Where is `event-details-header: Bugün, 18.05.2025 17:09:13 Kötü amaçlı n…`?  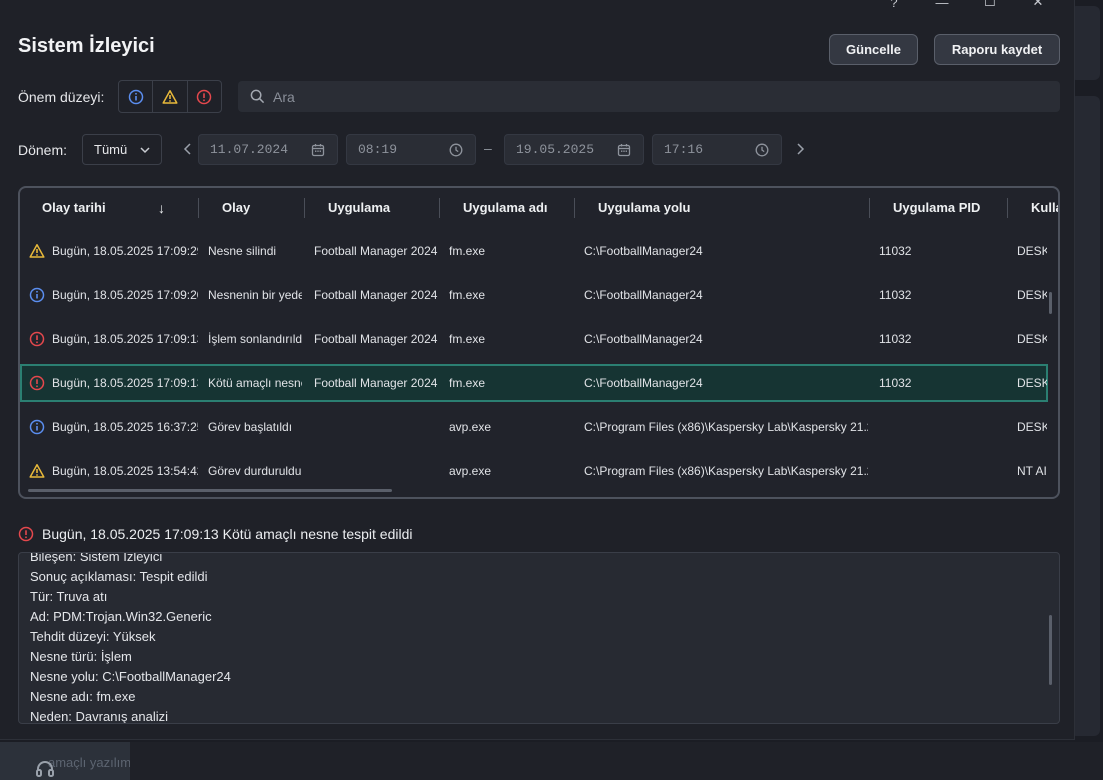 event-details-header: Bugün, 18.05.2025 17:09:13 Kötü amaçlı n… is located at coordinates (215, 534).